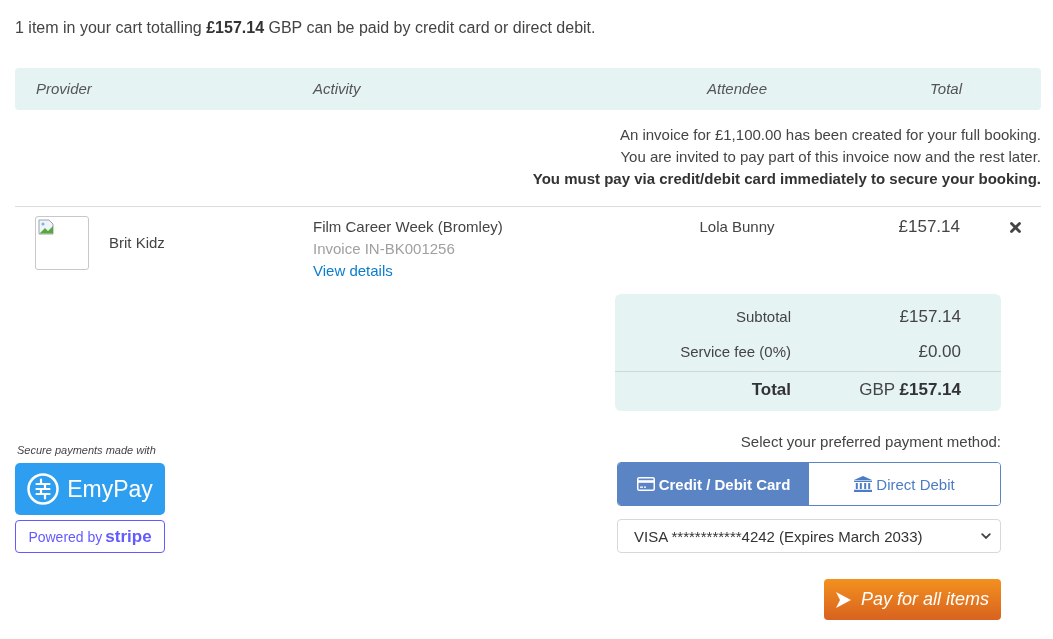 Image resolution: width=1053 pixels, height=639 pixels. Describe the element at coordinates (910, 390) in the screenshot. I see `summary-value: GBP £157.14` at that location.